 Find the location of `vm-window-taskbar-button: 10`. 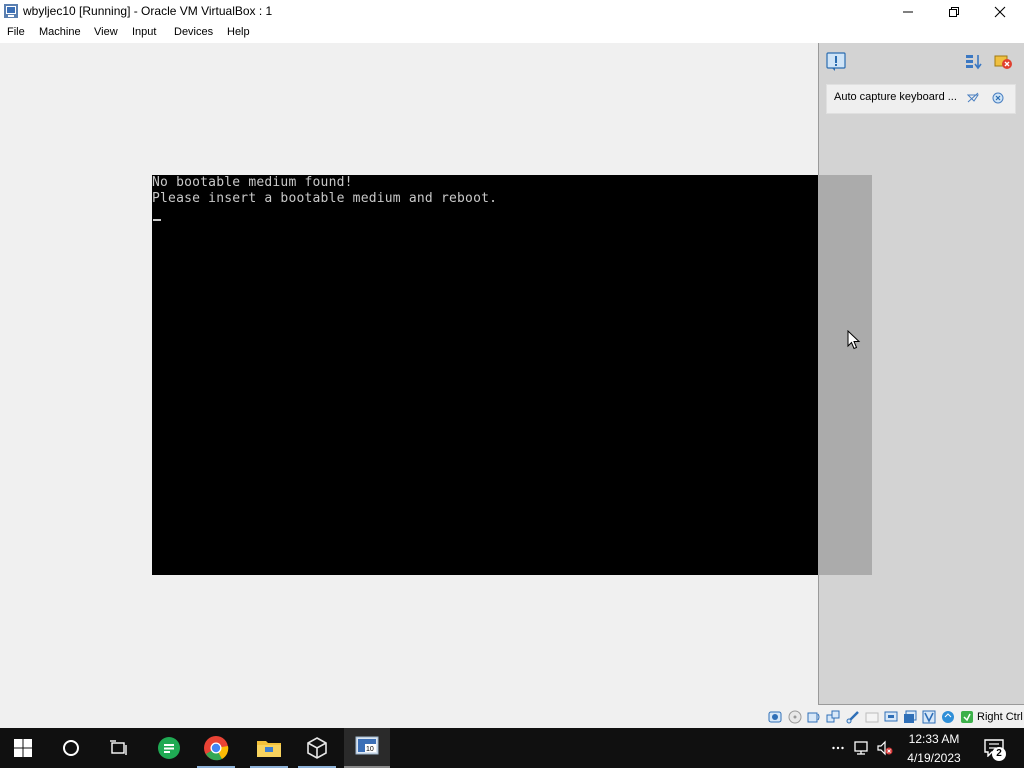

vm-window-taskbar-button: 10 is located at coordinates (367, 748).